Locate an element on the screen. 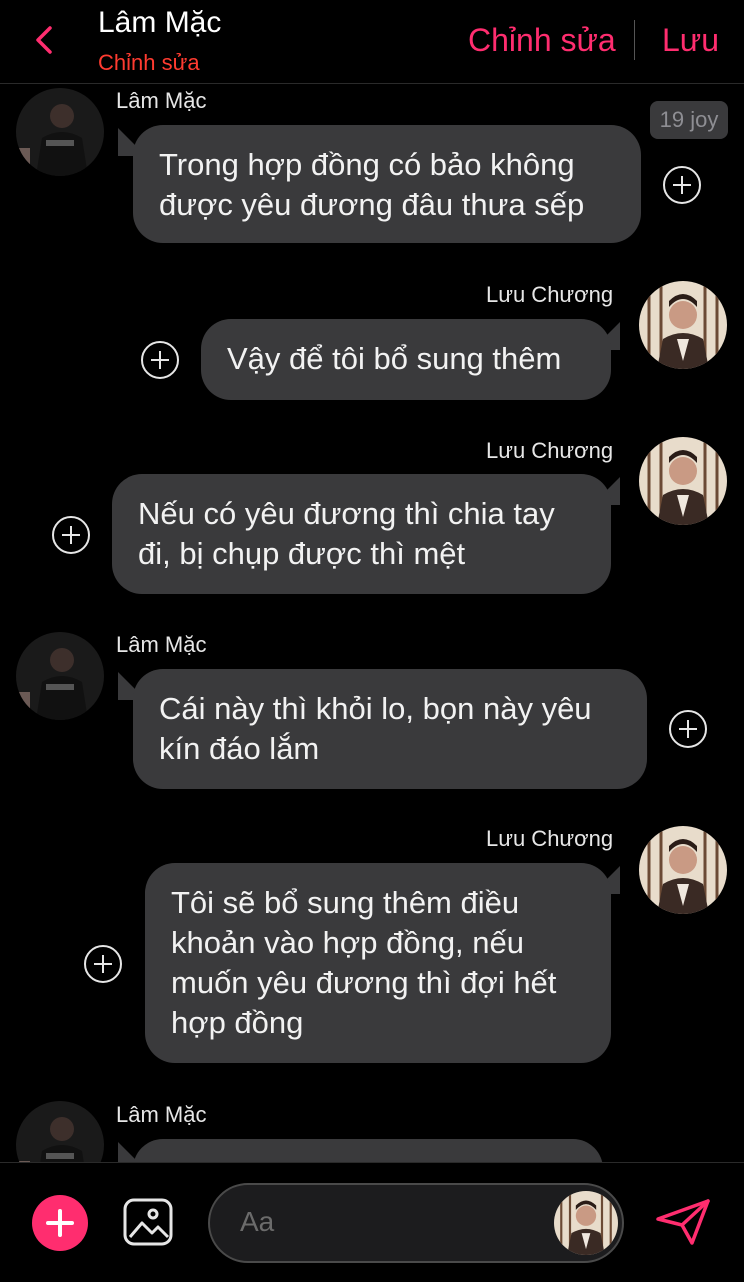 The height and width of the screenshot is (1282, 744). message-time: 19 joy is located at coordinates (689, 120).